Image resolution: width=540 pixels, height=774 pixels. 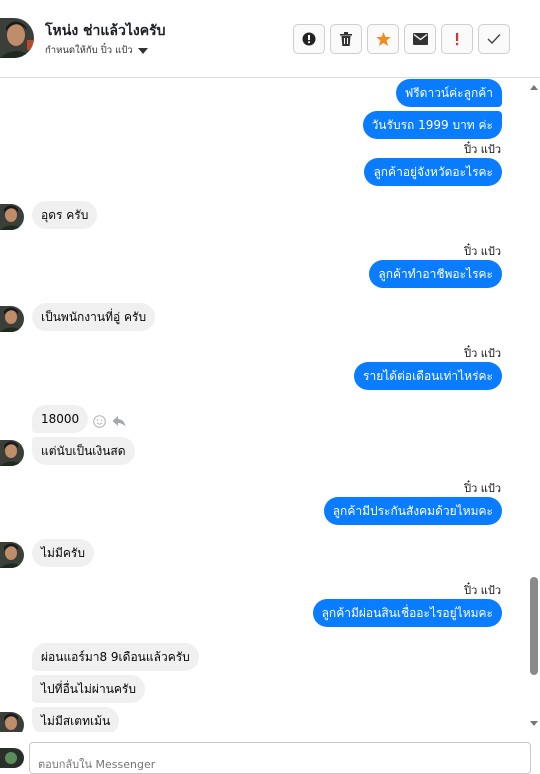 What do you see at coordinates (60, 419) in the screenshot?
I see `incoming-message: 18000` at bounding box center [60, 419].